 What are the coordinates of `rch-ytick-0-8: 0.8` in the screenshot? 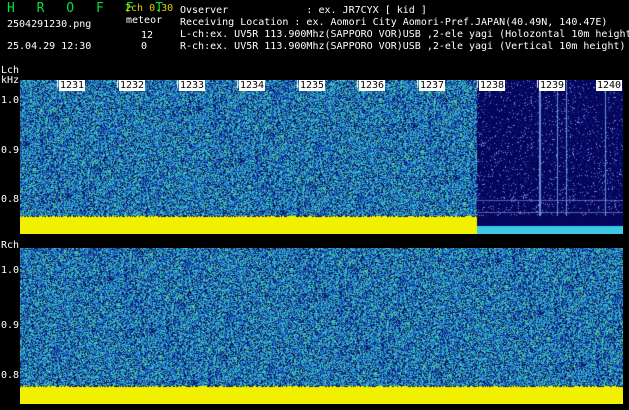 It's located at (10, 375).